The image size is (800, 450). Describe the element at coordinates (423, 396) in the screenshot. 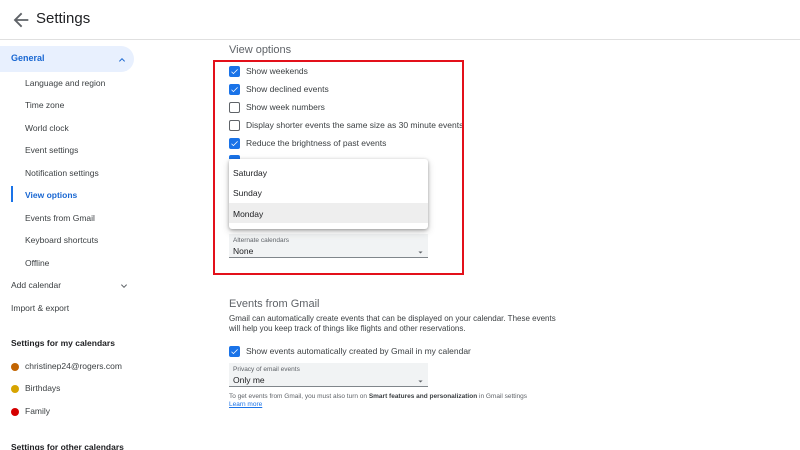

I see `smart-features-text: Smart features and personalization` at that location.